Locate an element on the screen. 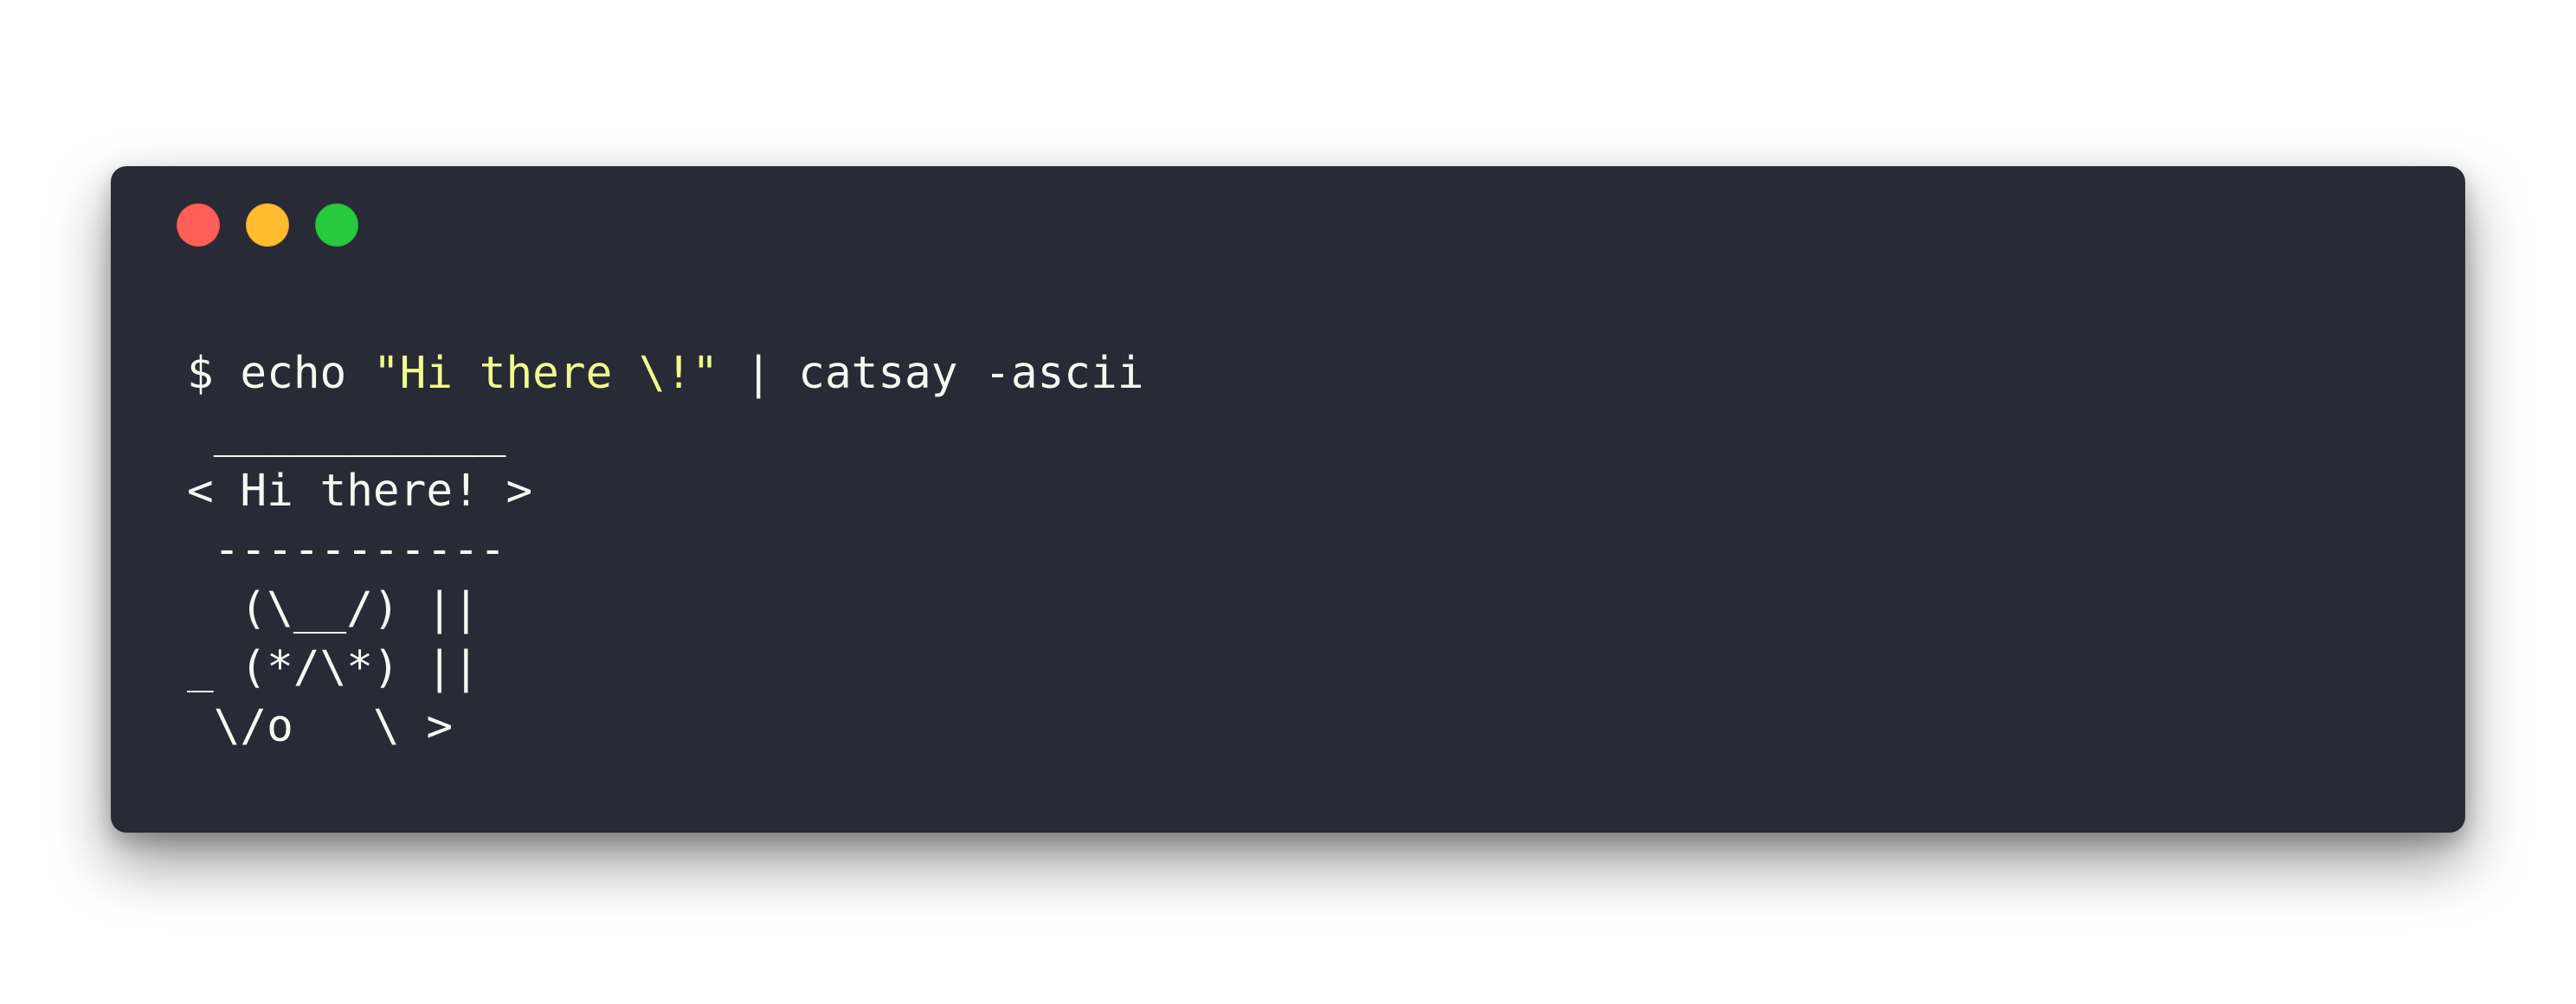 Image resolution: width=2576 pixels, height=1004 pixels. output-line-5: _ (*/\*) || is located at coordinates (333, 667).